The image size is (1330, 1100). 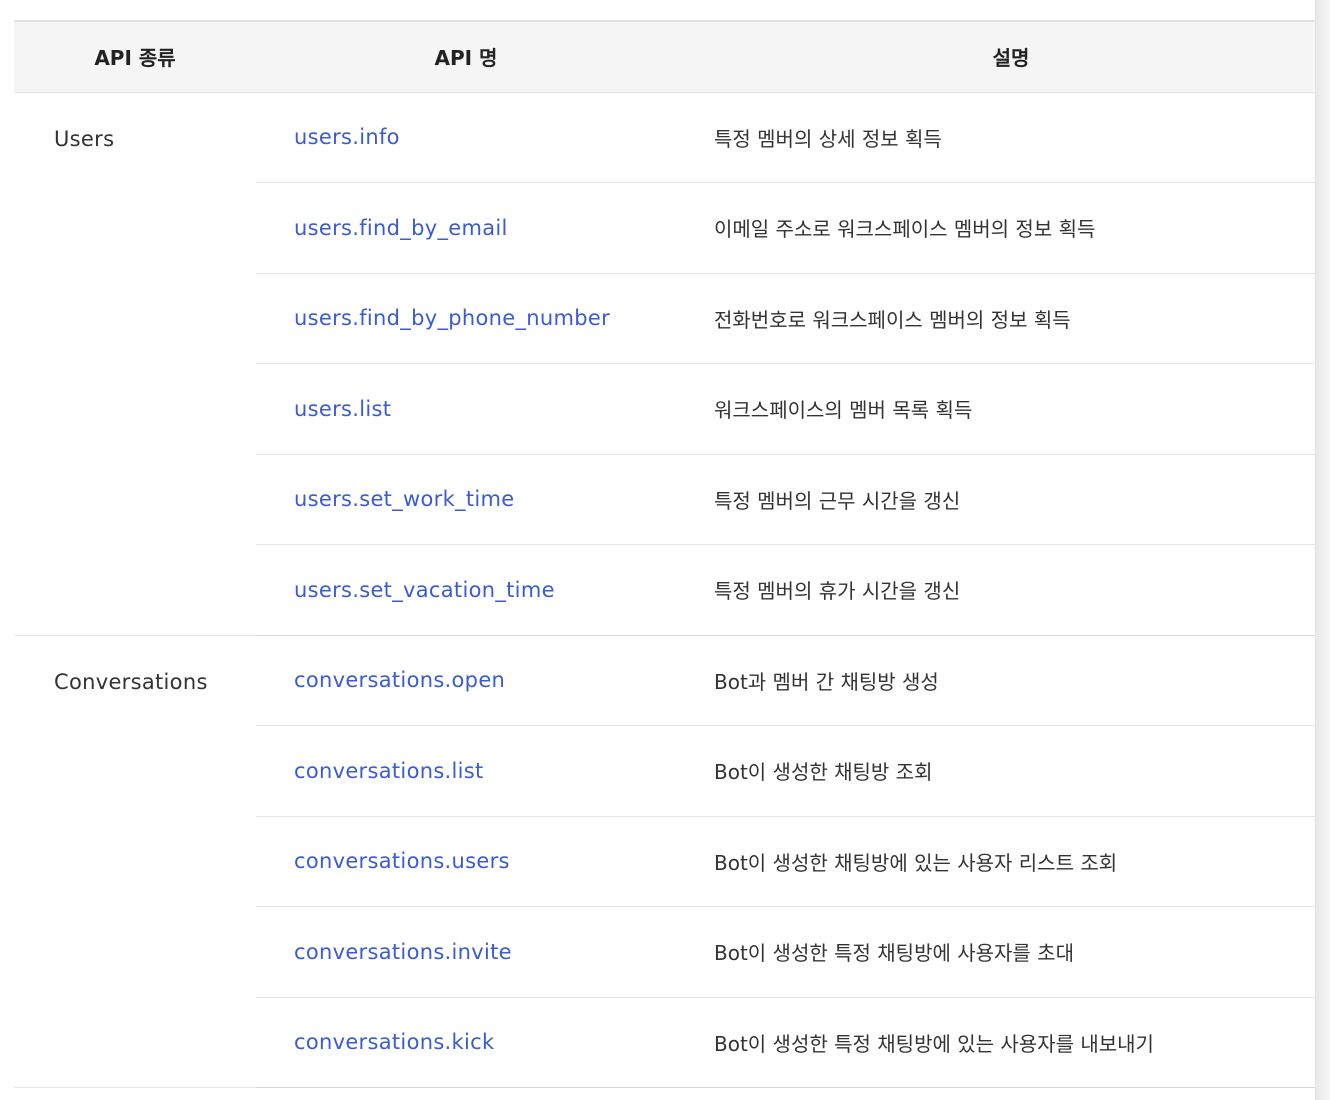 What do you see at coordinates (452, 318) in the screenshot?
I see `api-link-users-find-by-phone-number: users.find_by_phone_number` at bounding box center [452, 318].